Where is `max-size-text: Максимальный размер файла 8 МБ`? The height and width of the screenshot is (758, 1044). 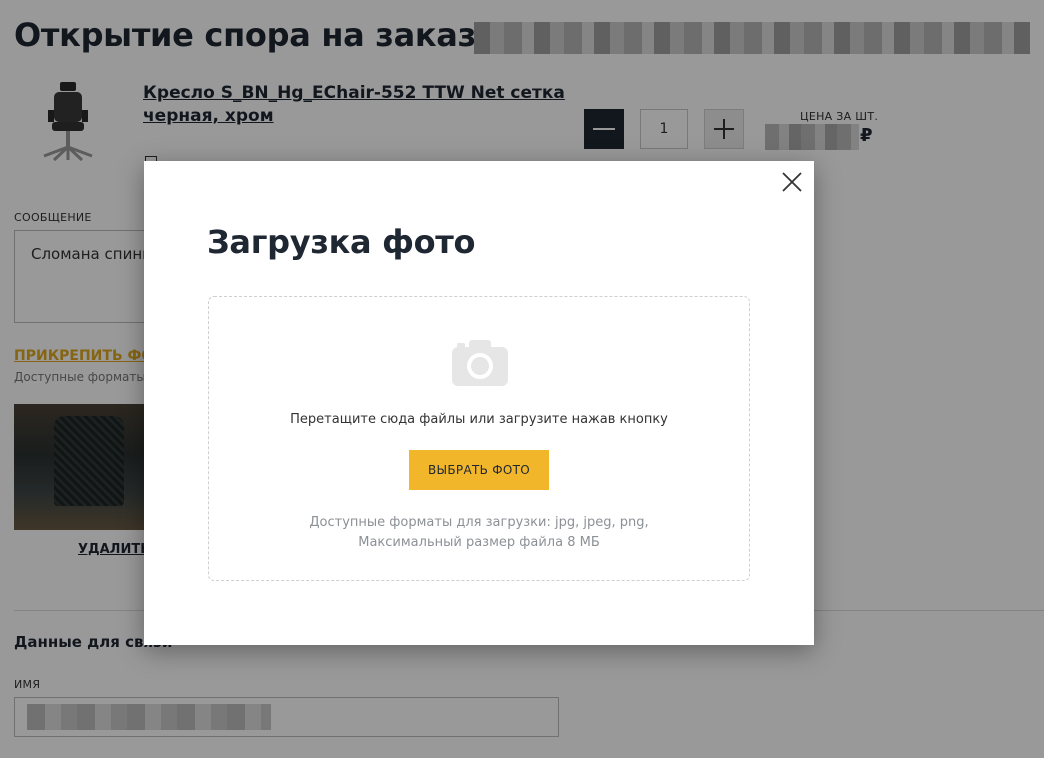
max-size-text: Максимальный размер файла 8 МБ is located at coordinates (479, 542).